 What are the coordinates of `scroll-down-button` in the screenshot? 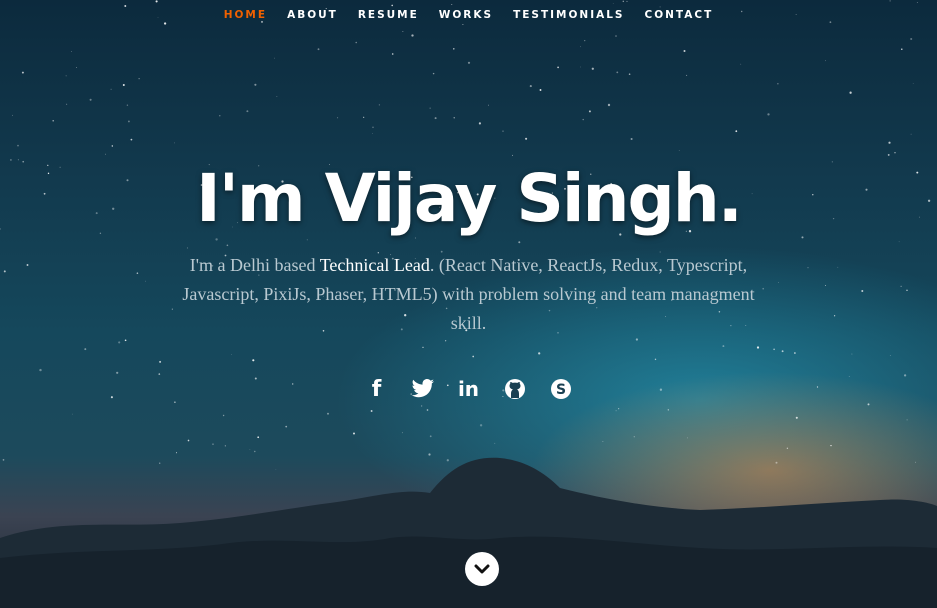 It's located at (482, 569).